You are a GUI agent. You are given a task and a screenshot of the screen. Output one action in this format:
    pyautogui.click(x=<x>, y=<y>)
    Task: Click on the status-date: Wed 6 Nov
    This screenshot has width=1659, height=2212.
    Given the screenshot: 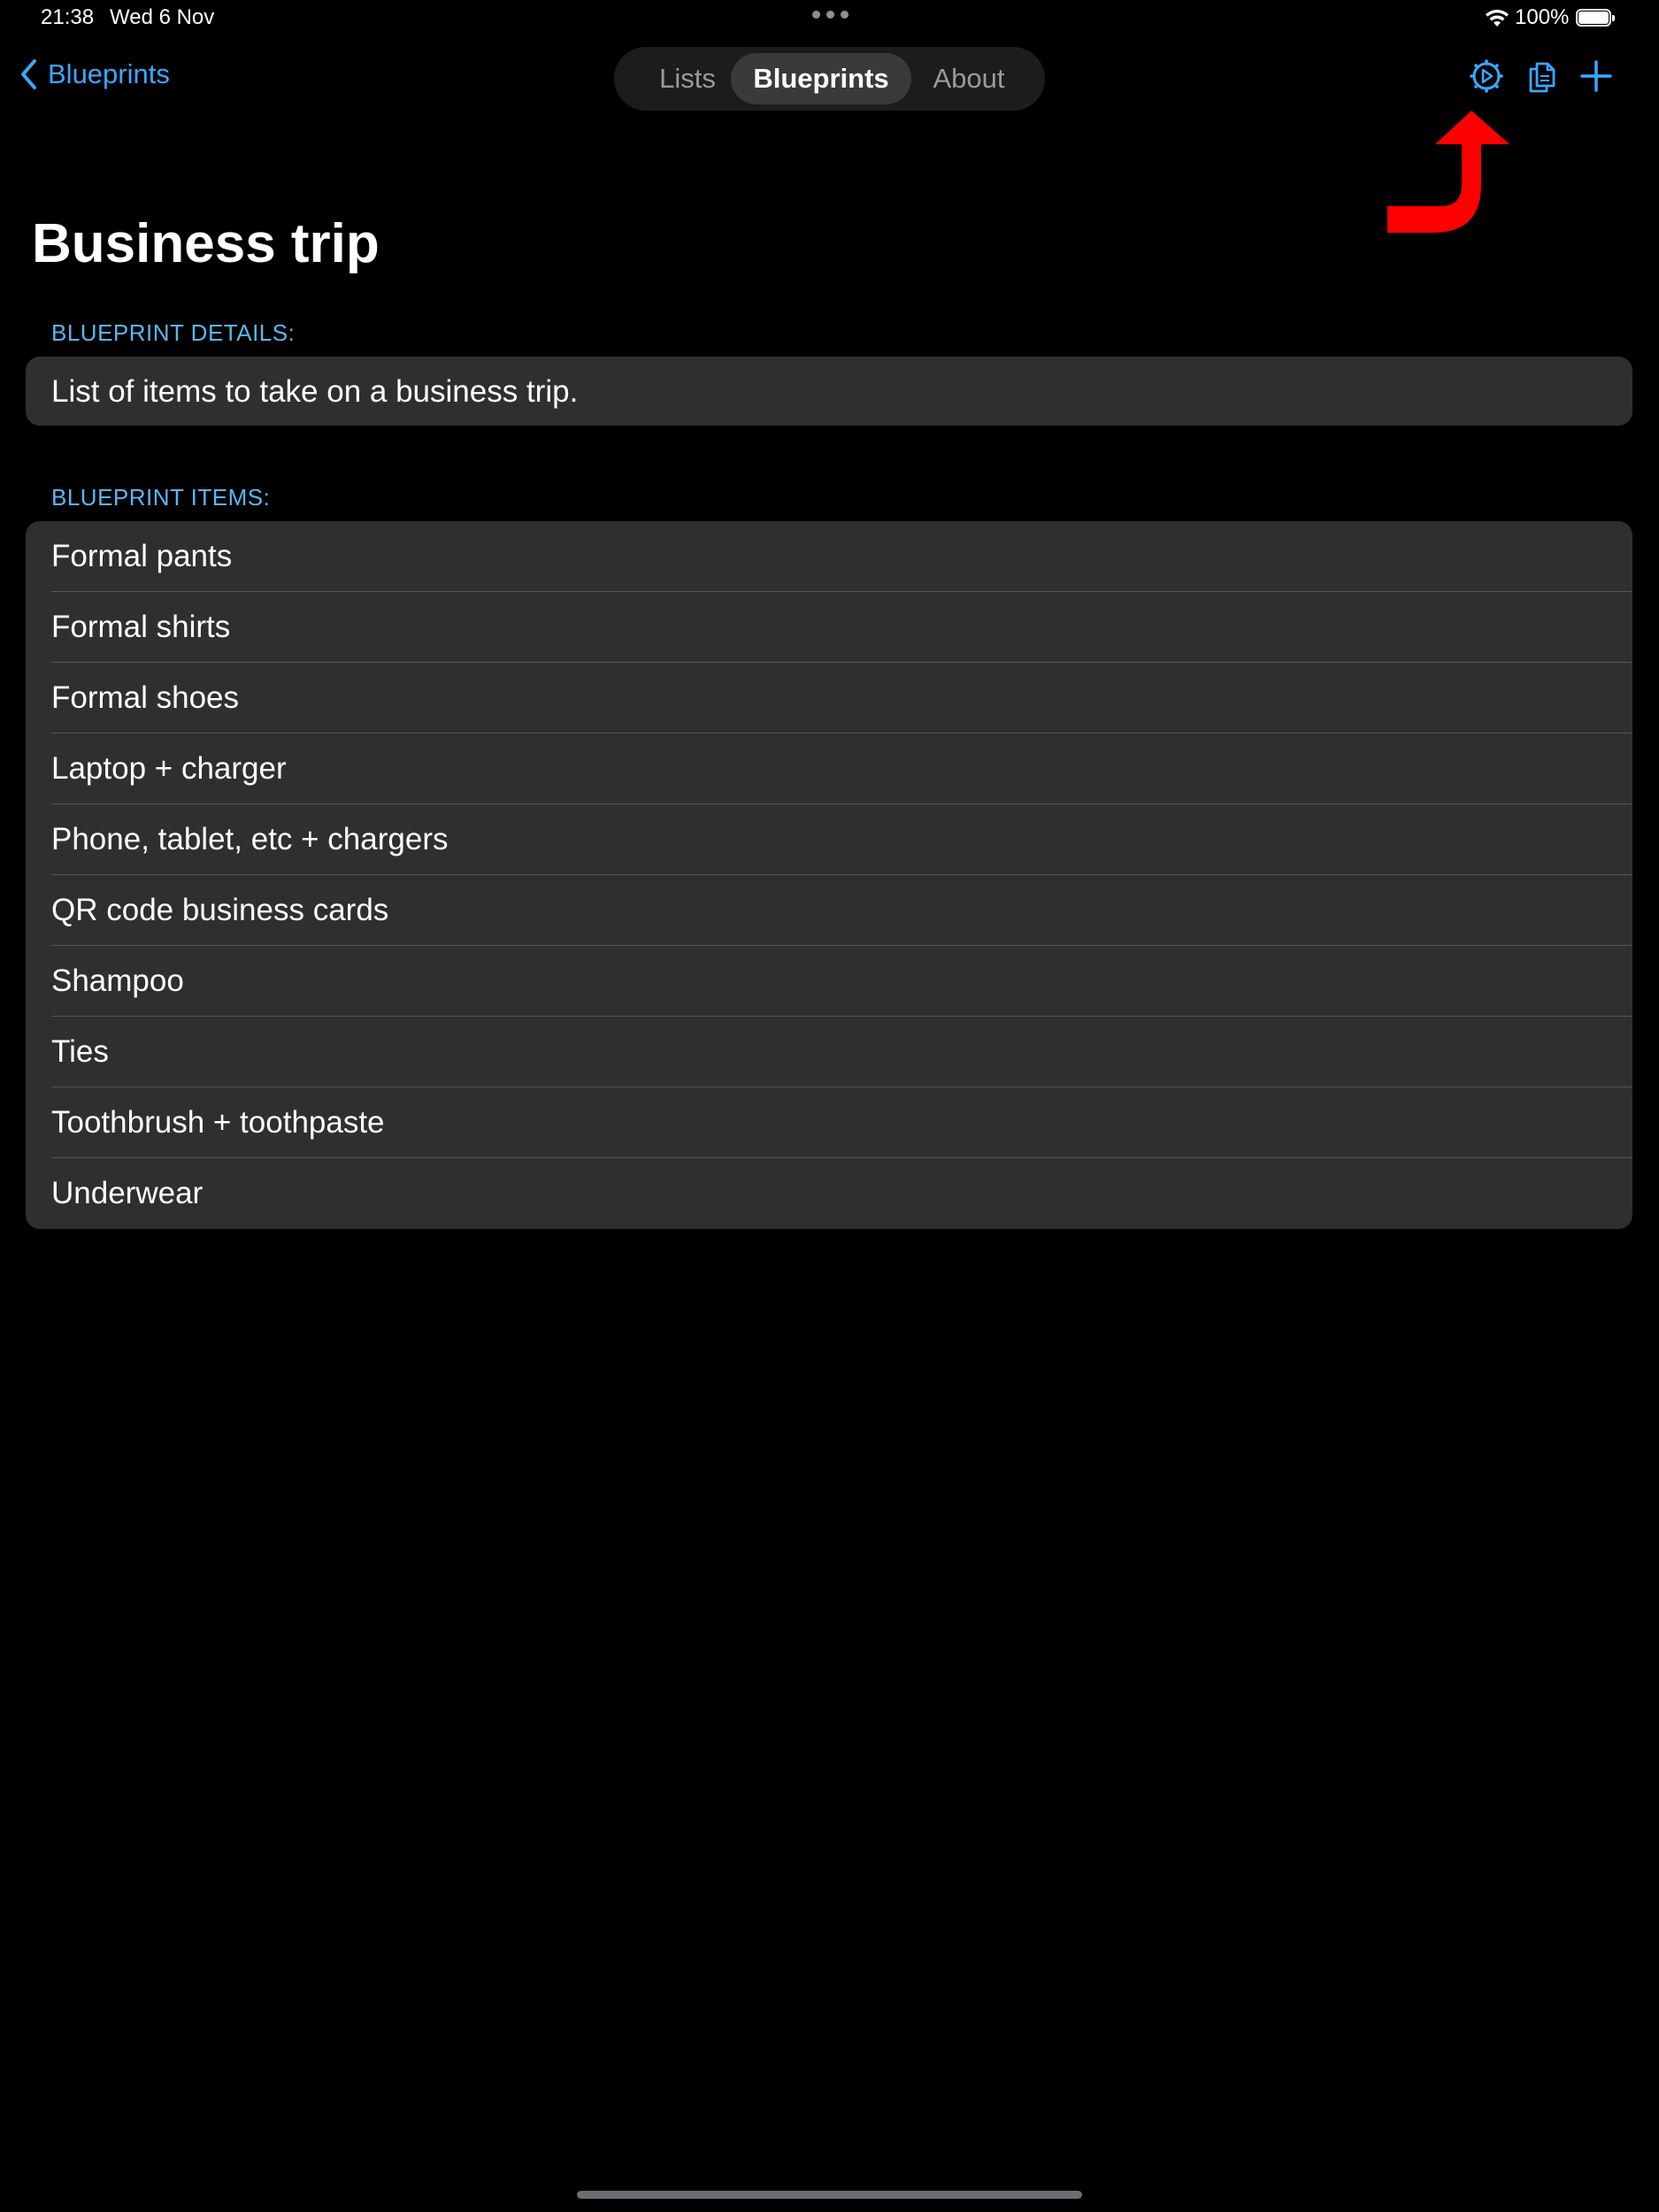 What is the action you would take?
    pyautogui.click(x=163, y=17)
    